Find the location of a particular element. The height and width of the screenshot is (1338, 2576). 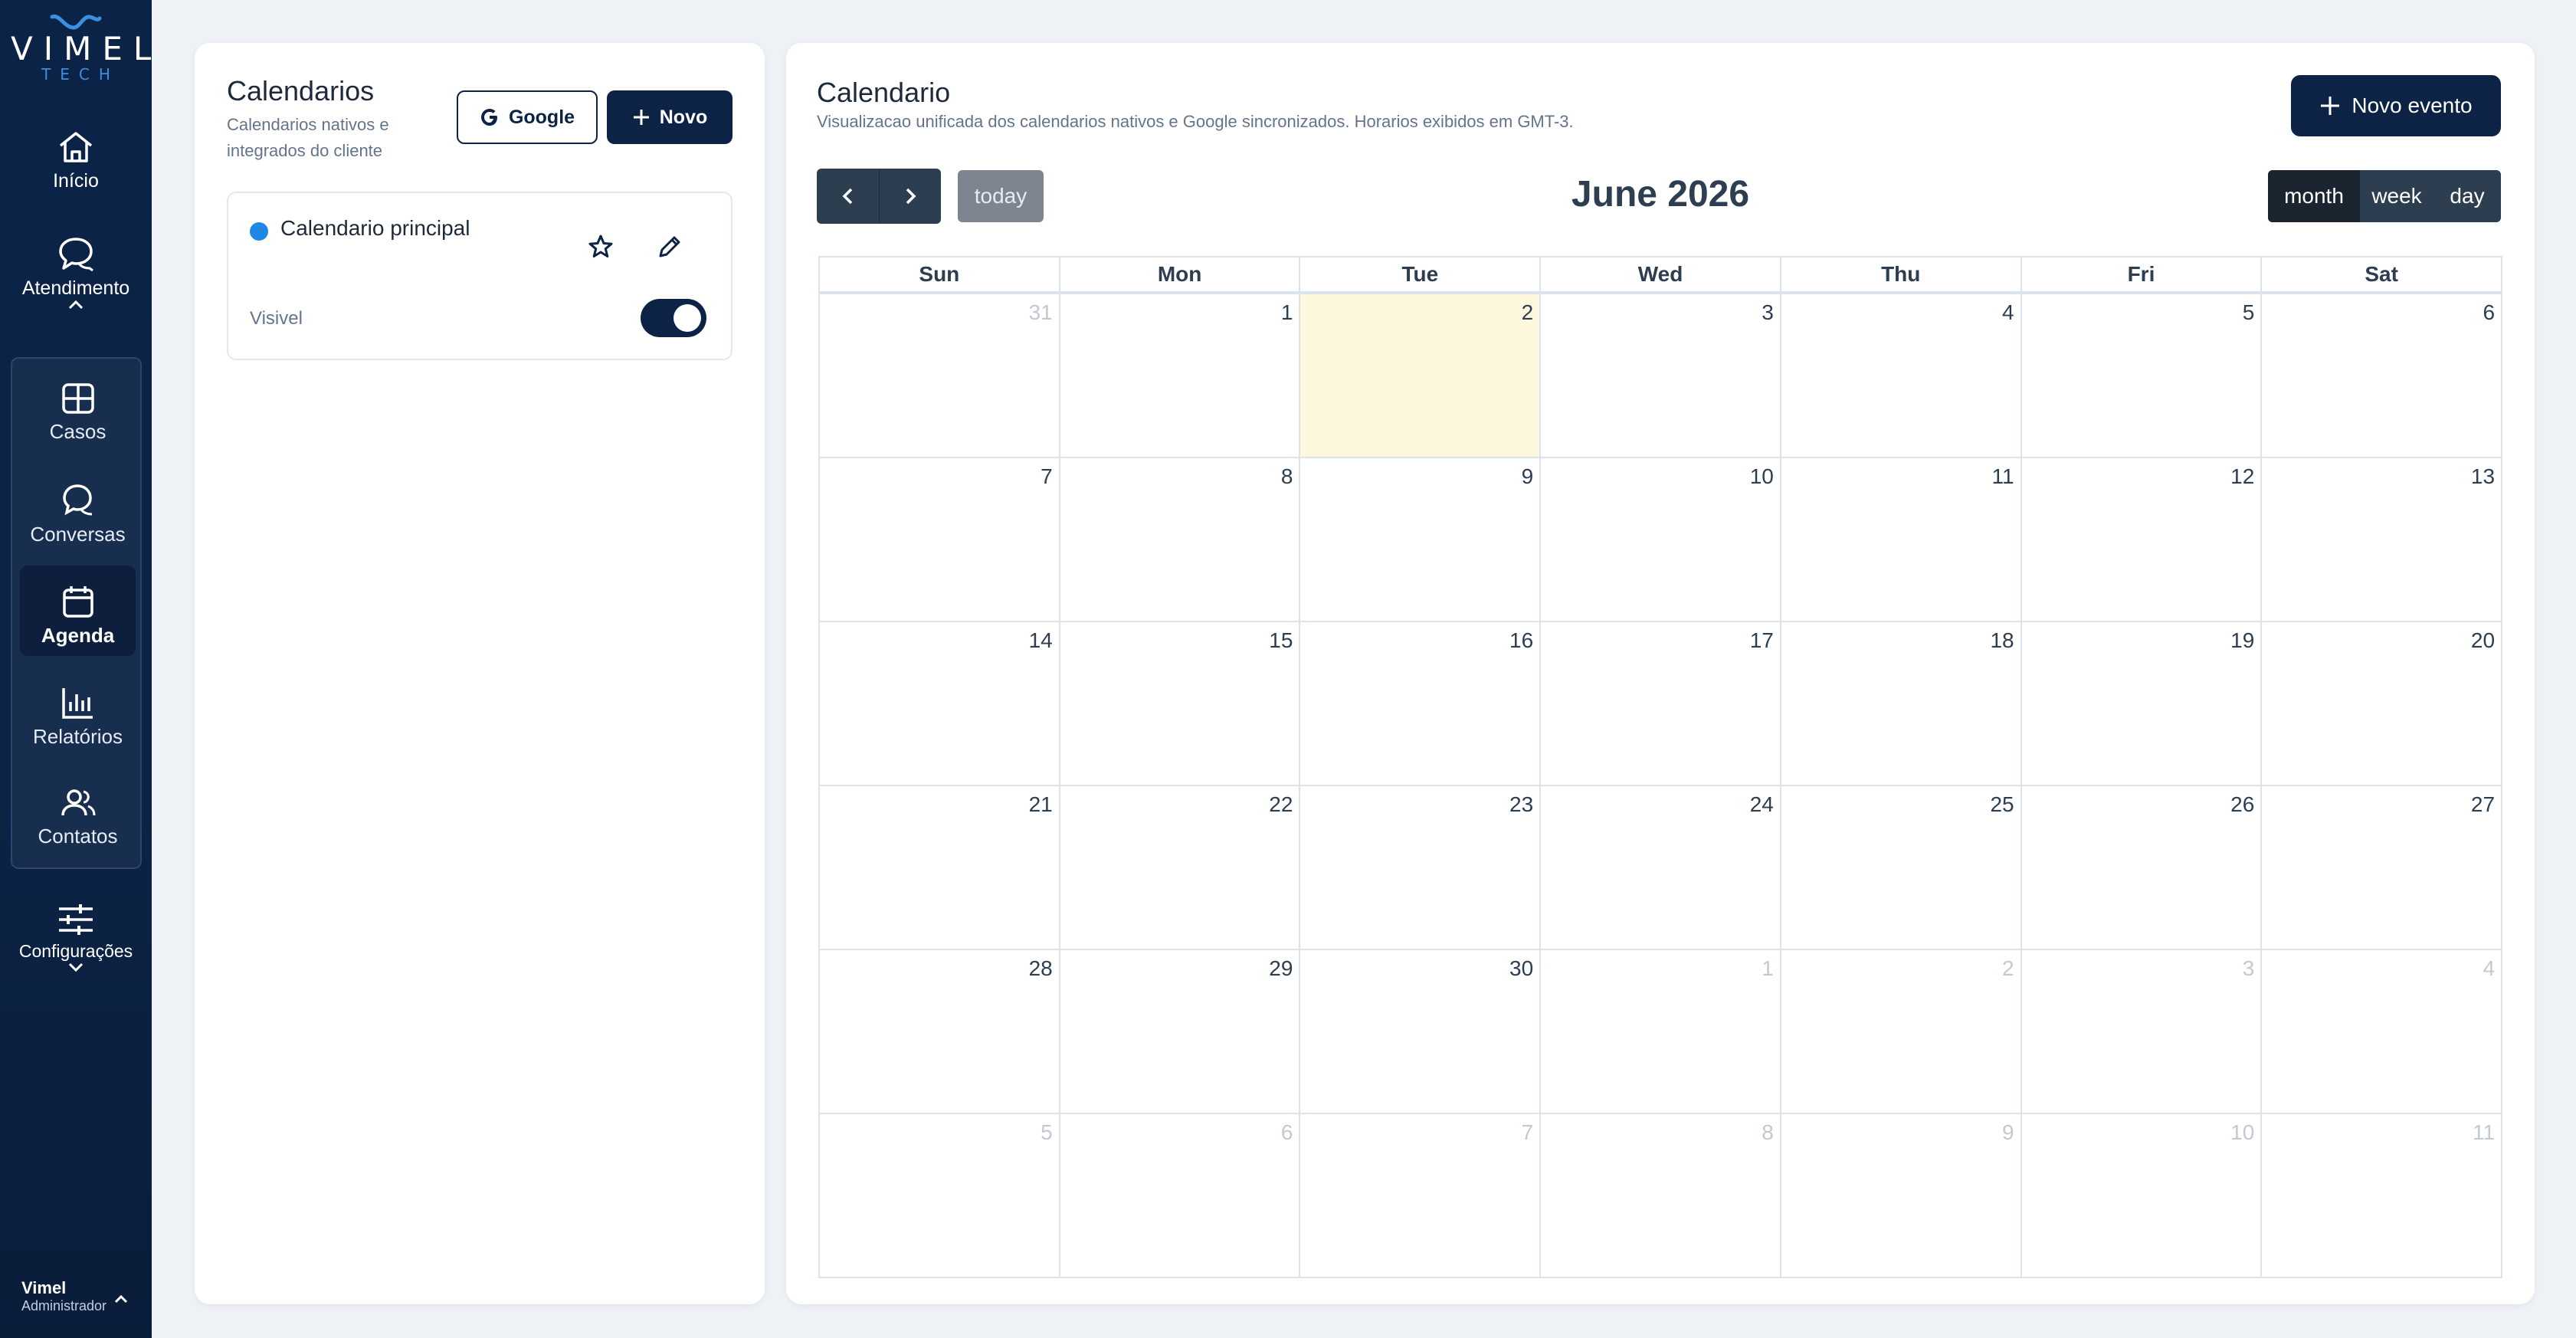

google-button: Google is located at coordinates (527, 117).